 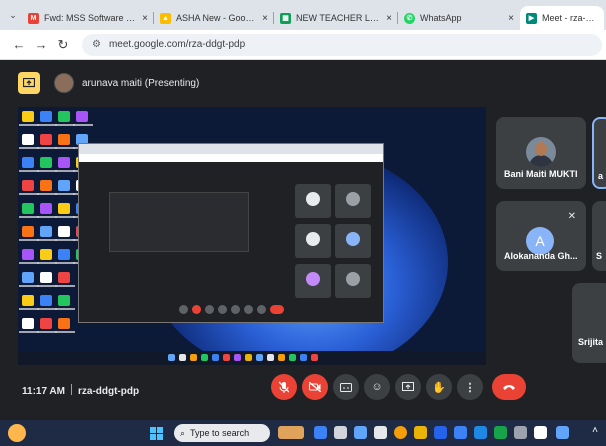 What do you see at coordinates (108, 391) in the screenshot?
I see `meeting-code: rza-ddgt-pdp` at bounding box center [108, 391].